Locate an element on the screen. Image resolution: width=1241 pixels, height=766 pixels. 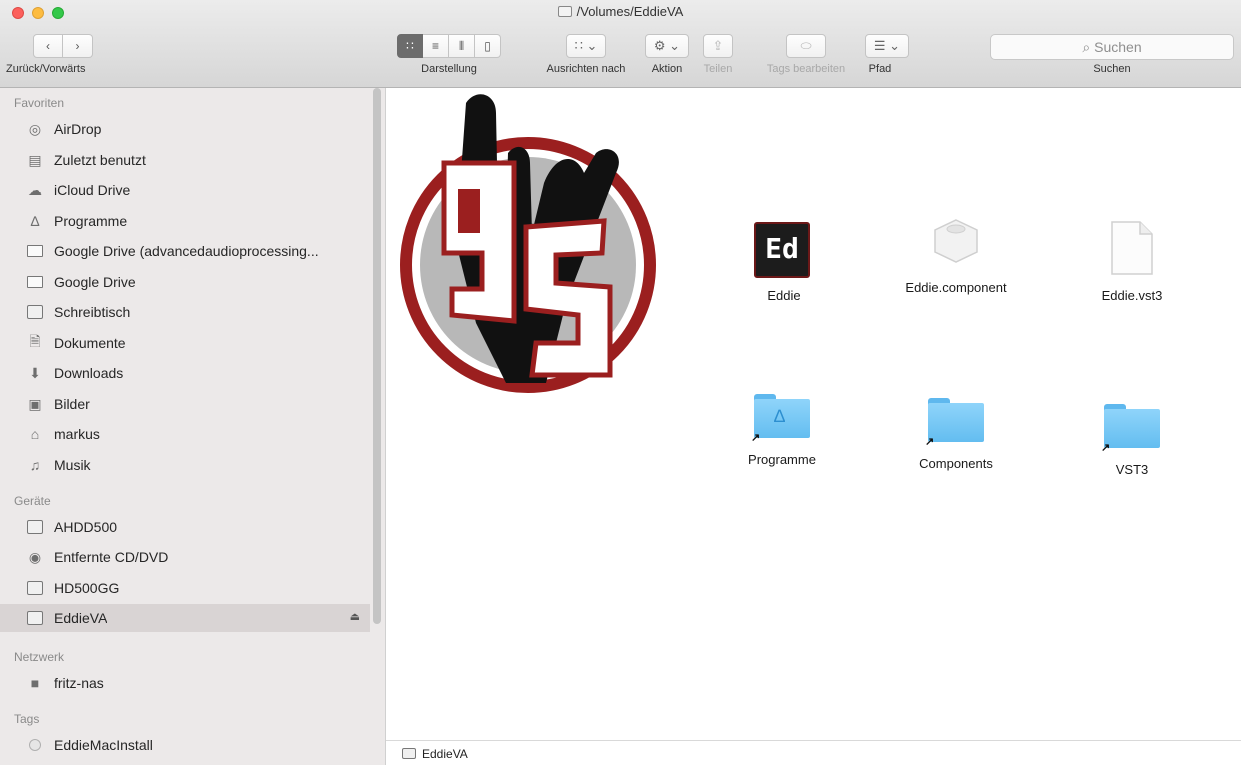
sidebar-item-ahdd500: AHDD500 is located at coordinates (185, 527).